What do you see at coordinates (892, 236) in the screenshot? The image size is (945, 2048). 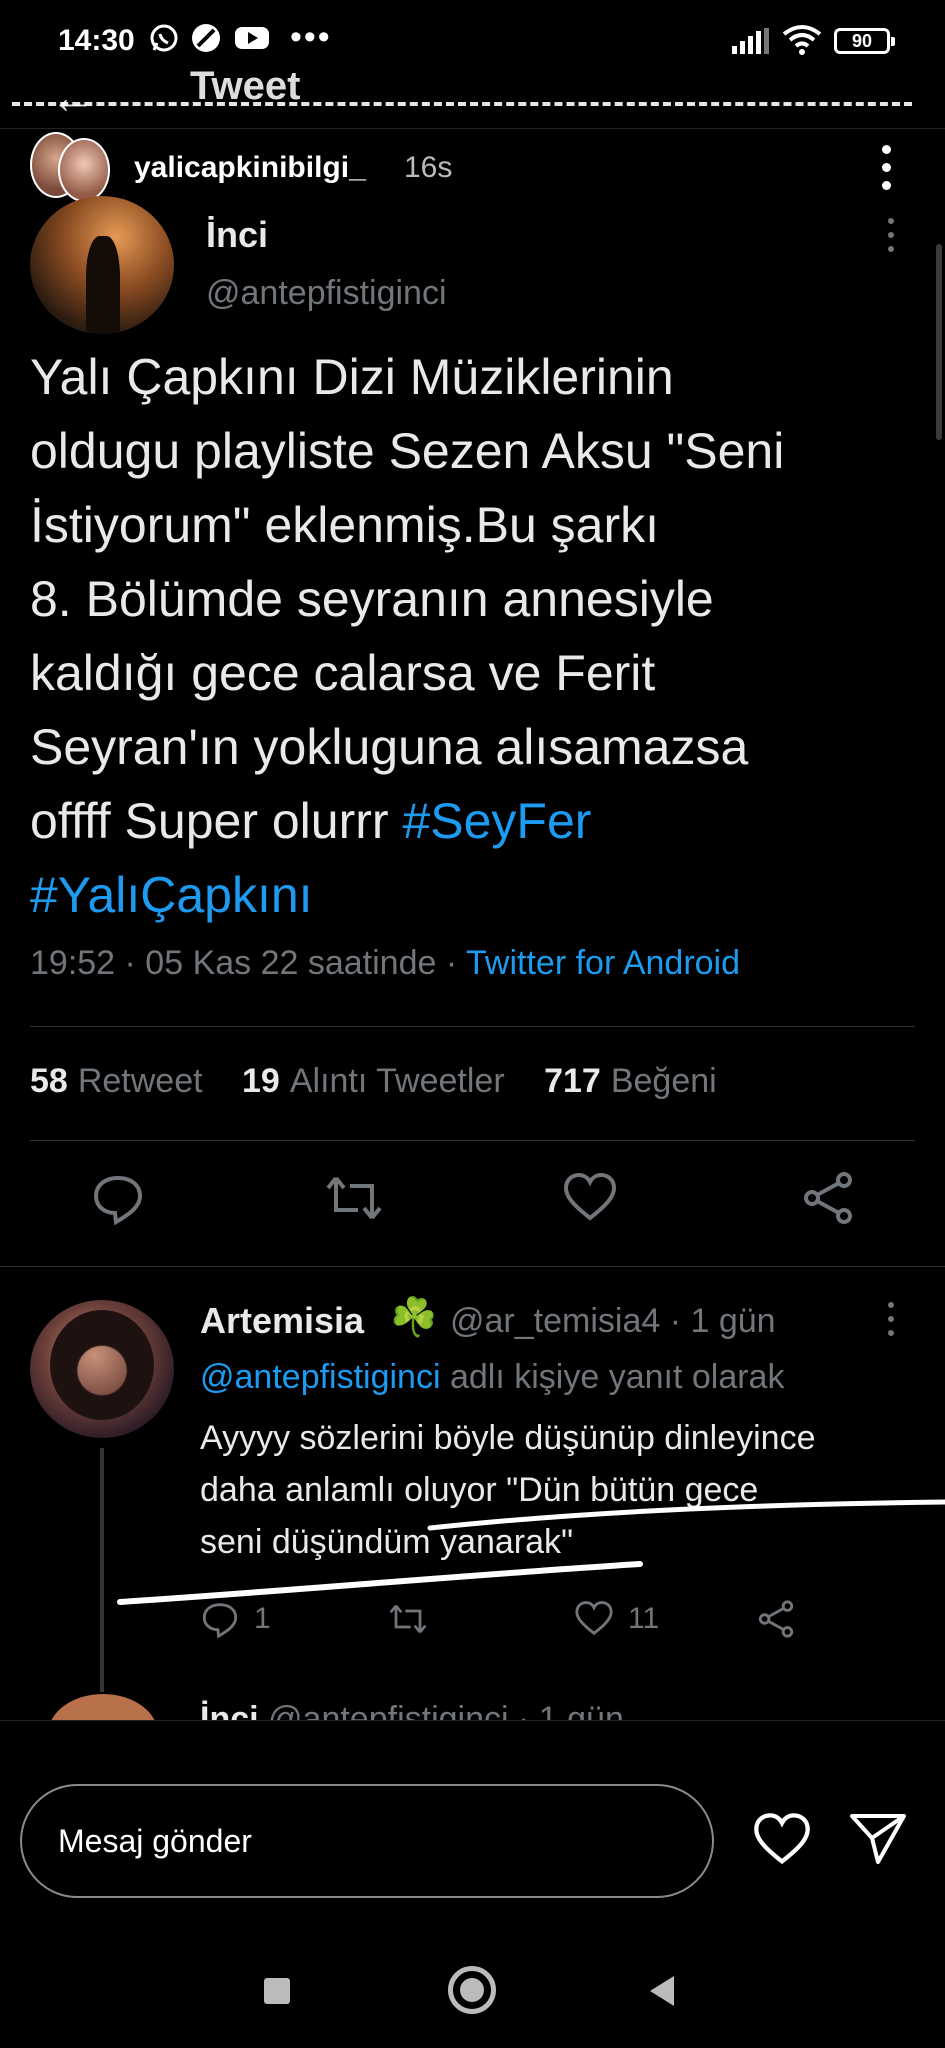 I see `tweet-more-icon` at bounding box center [892, 236].